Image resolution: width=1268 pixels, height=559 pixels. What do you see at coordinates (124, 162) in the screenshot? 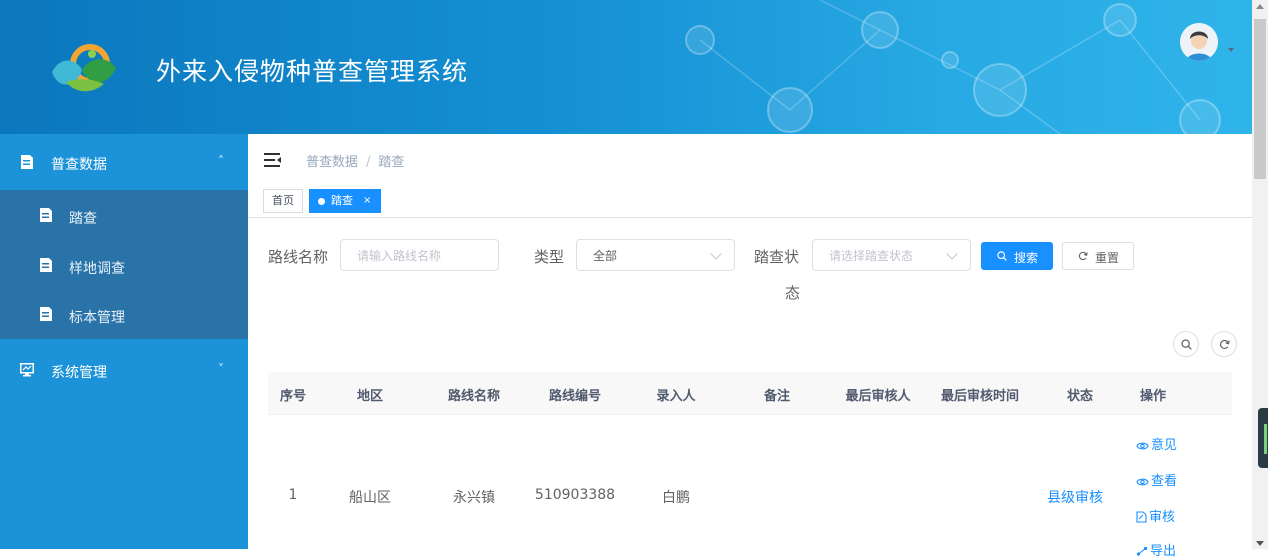
I see `sidebar-group-census-data: 普查数据 ˄` at bounding box center [124, 162].